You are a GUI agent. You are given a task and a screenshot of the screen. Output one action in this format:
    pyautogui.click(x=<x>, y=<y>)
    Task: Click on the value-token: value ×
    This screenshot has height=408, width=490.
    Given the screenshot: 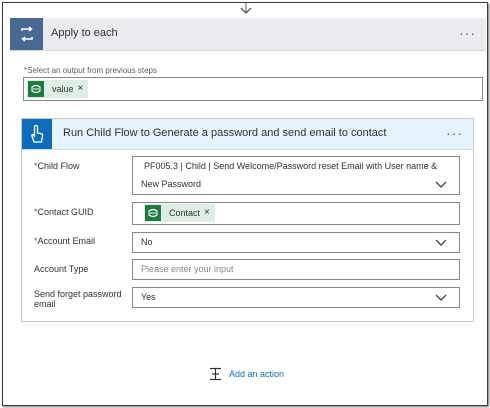 What is the action you would take?
    pyautogui.click(x=58, y=89)
    